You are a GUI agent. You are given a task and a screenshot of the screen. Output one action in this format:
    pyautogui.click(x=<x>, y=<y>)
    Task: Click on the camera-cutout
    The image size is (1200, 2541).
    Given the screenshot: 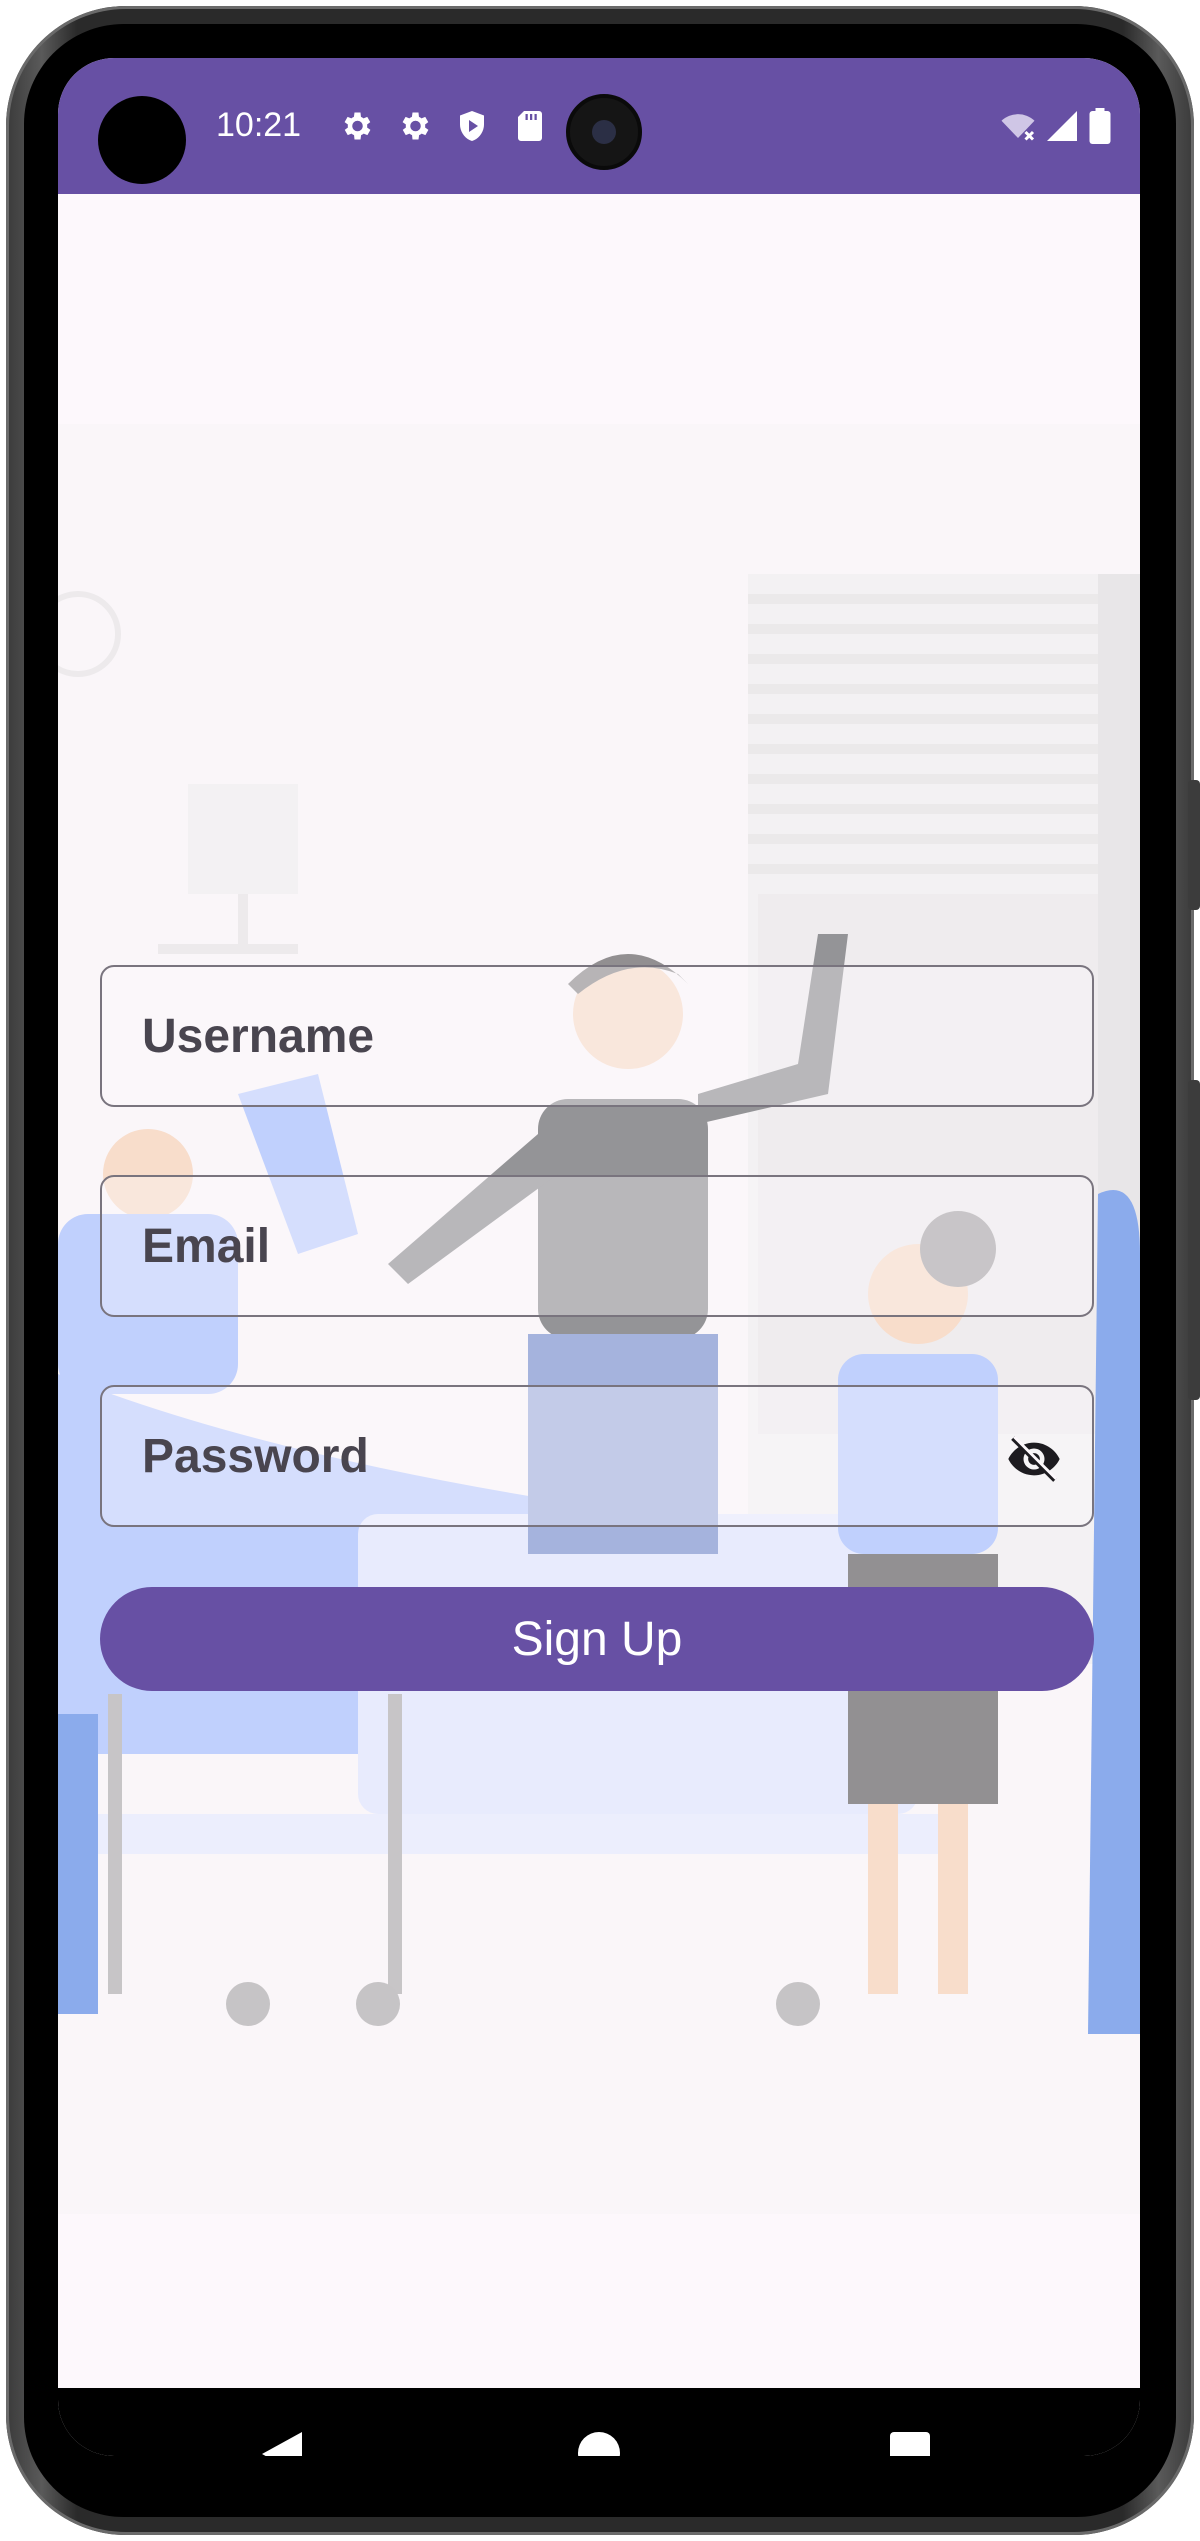 What is the action you would take?
    pyautogui.click(x=142, y=140)
    